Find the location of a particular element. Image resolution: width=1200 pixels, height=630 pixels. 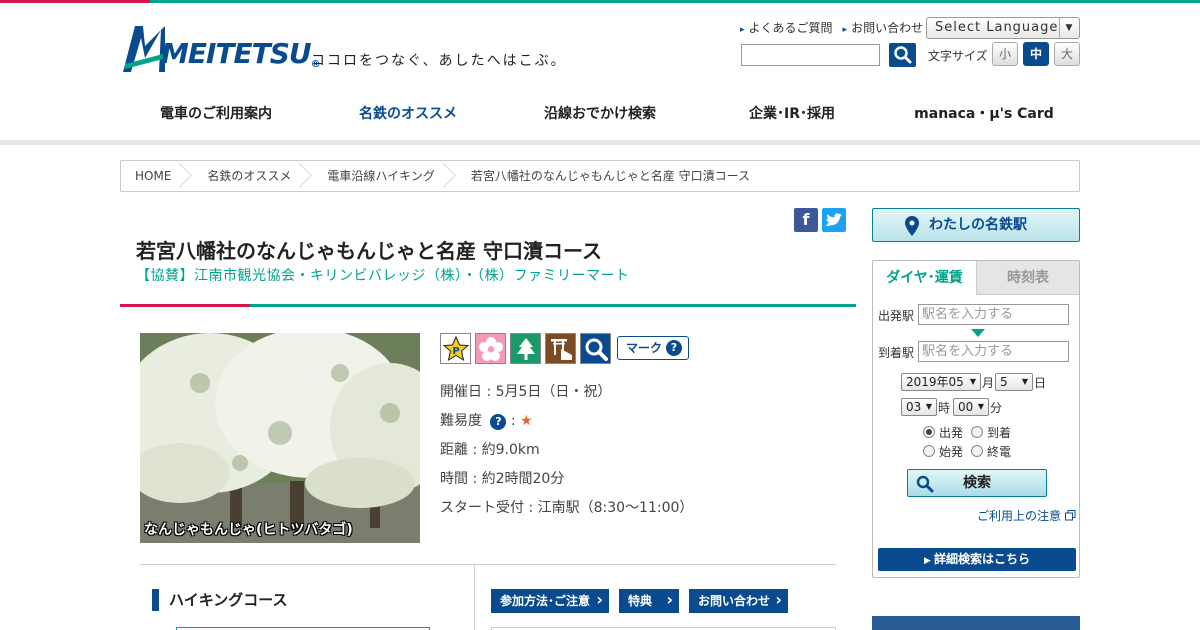

hiking-course-heading: ハイキングコース is located at coordinates (220, 600).